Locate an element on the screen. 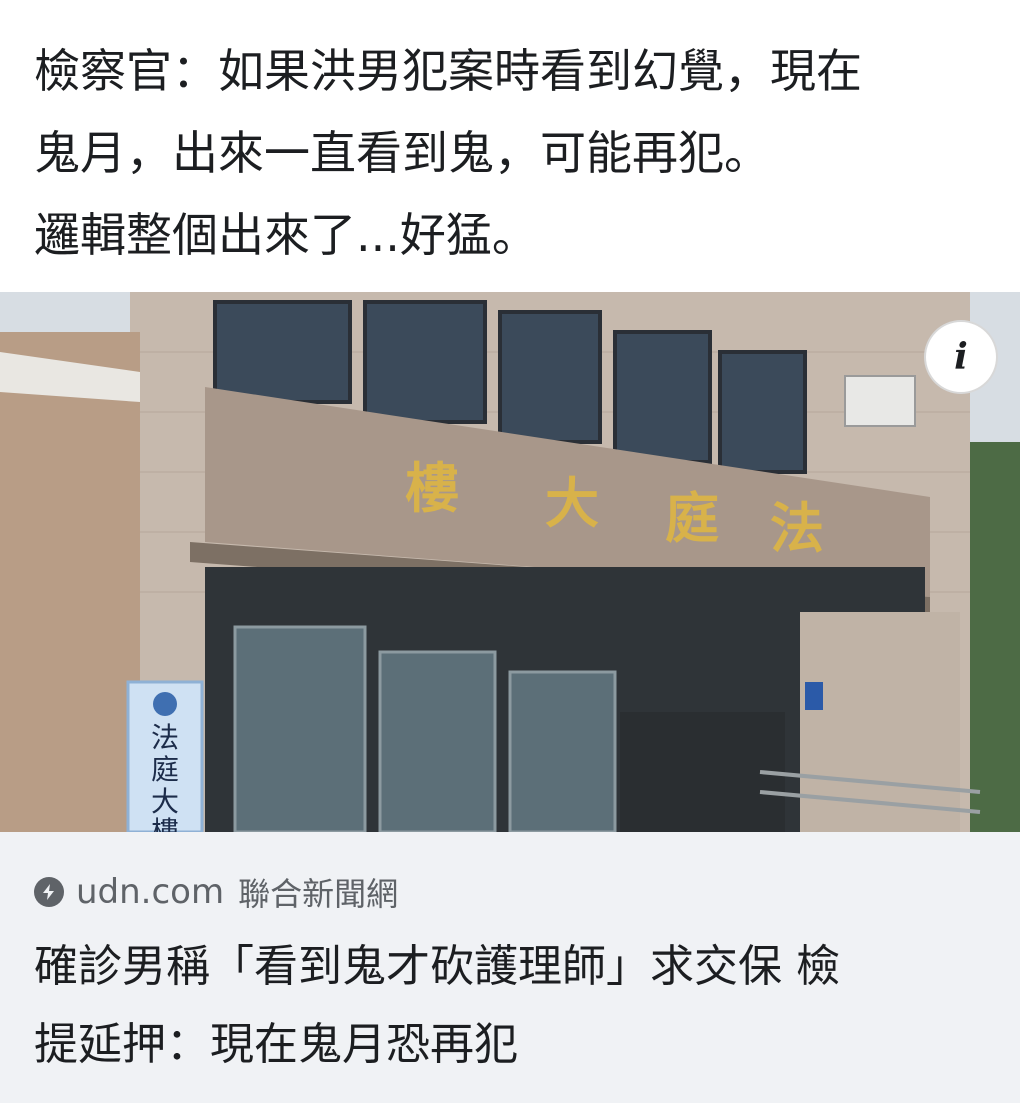 This screenshot has width=1020, height=1103. link-source-name: 聯合新聞網 is located at coordinates (318, 894).